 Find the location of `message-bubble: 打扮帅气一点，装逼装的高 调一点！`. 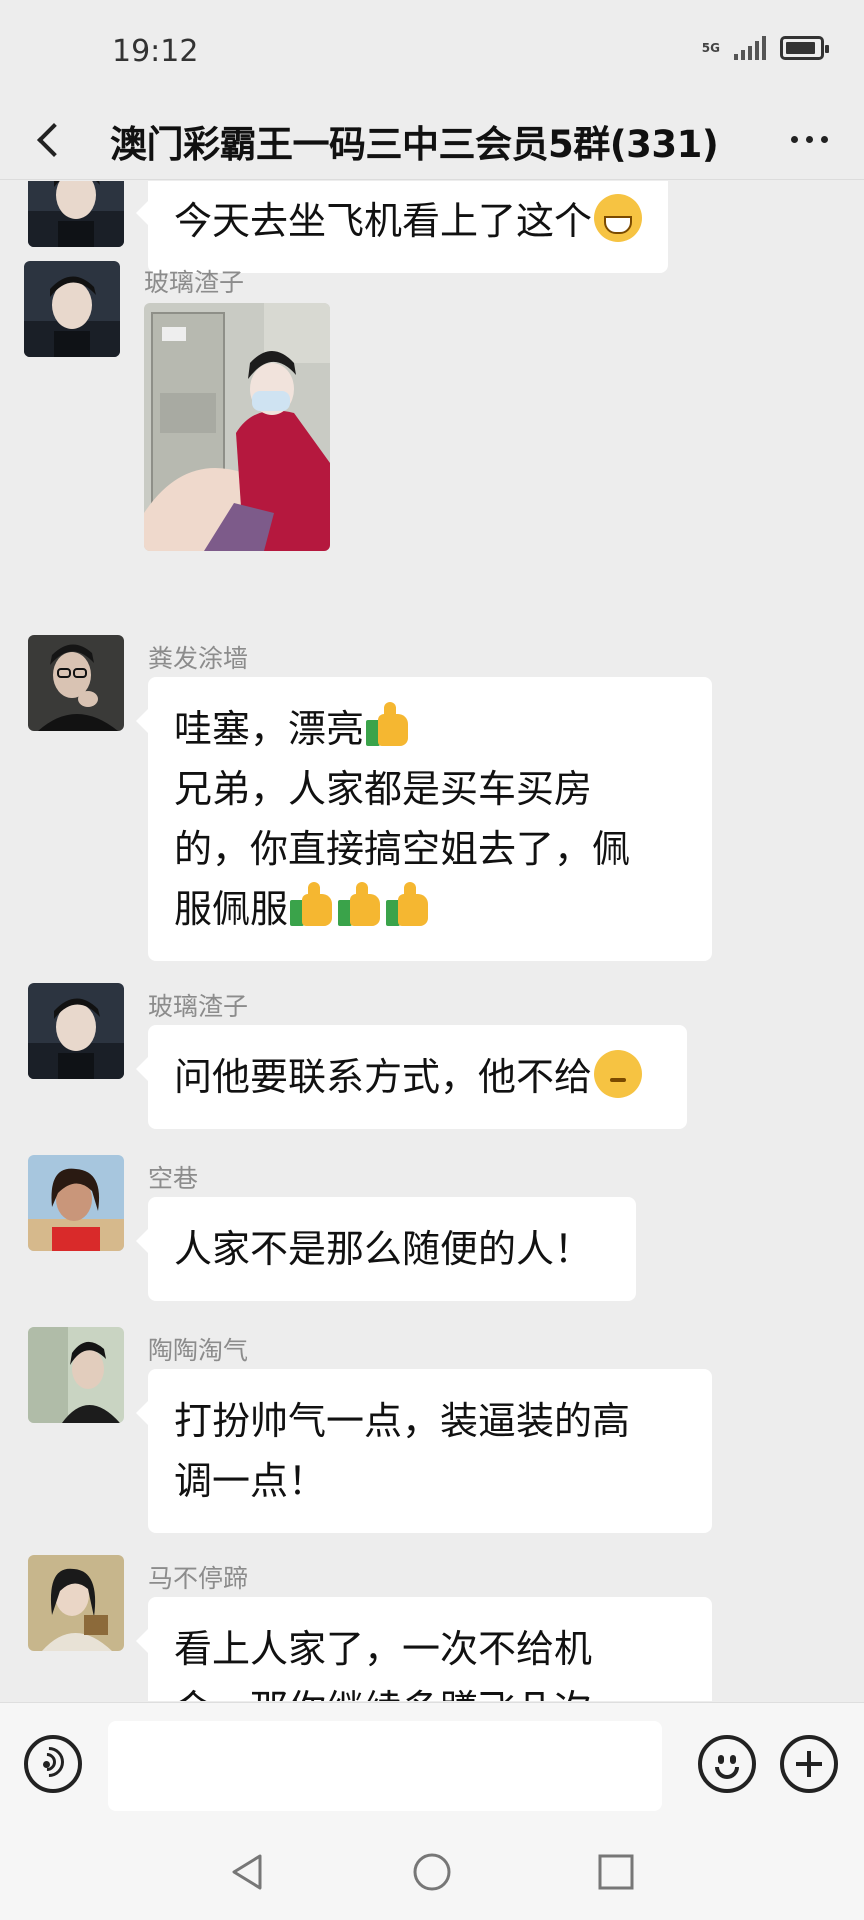

message-bubble: 打扮帅气一点，装逼装的高 调一点！ is located at coordinates (424, 1451).